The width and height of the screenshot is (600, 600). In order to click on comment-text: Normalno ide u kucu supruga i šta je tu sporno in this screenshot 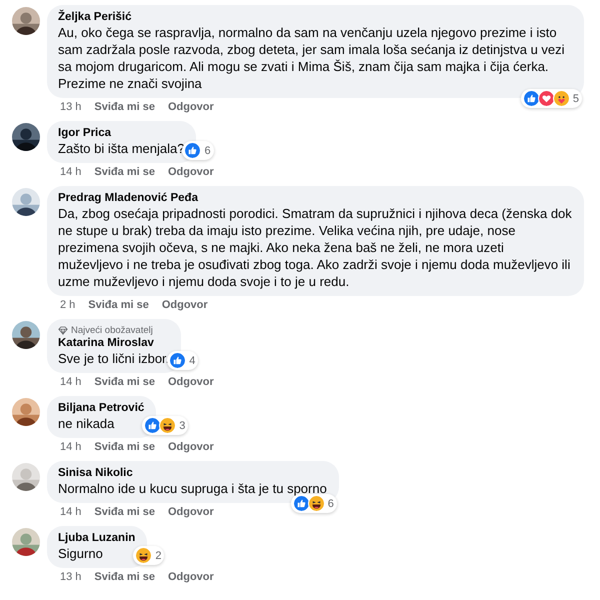, I will do `click(192, 488)`.